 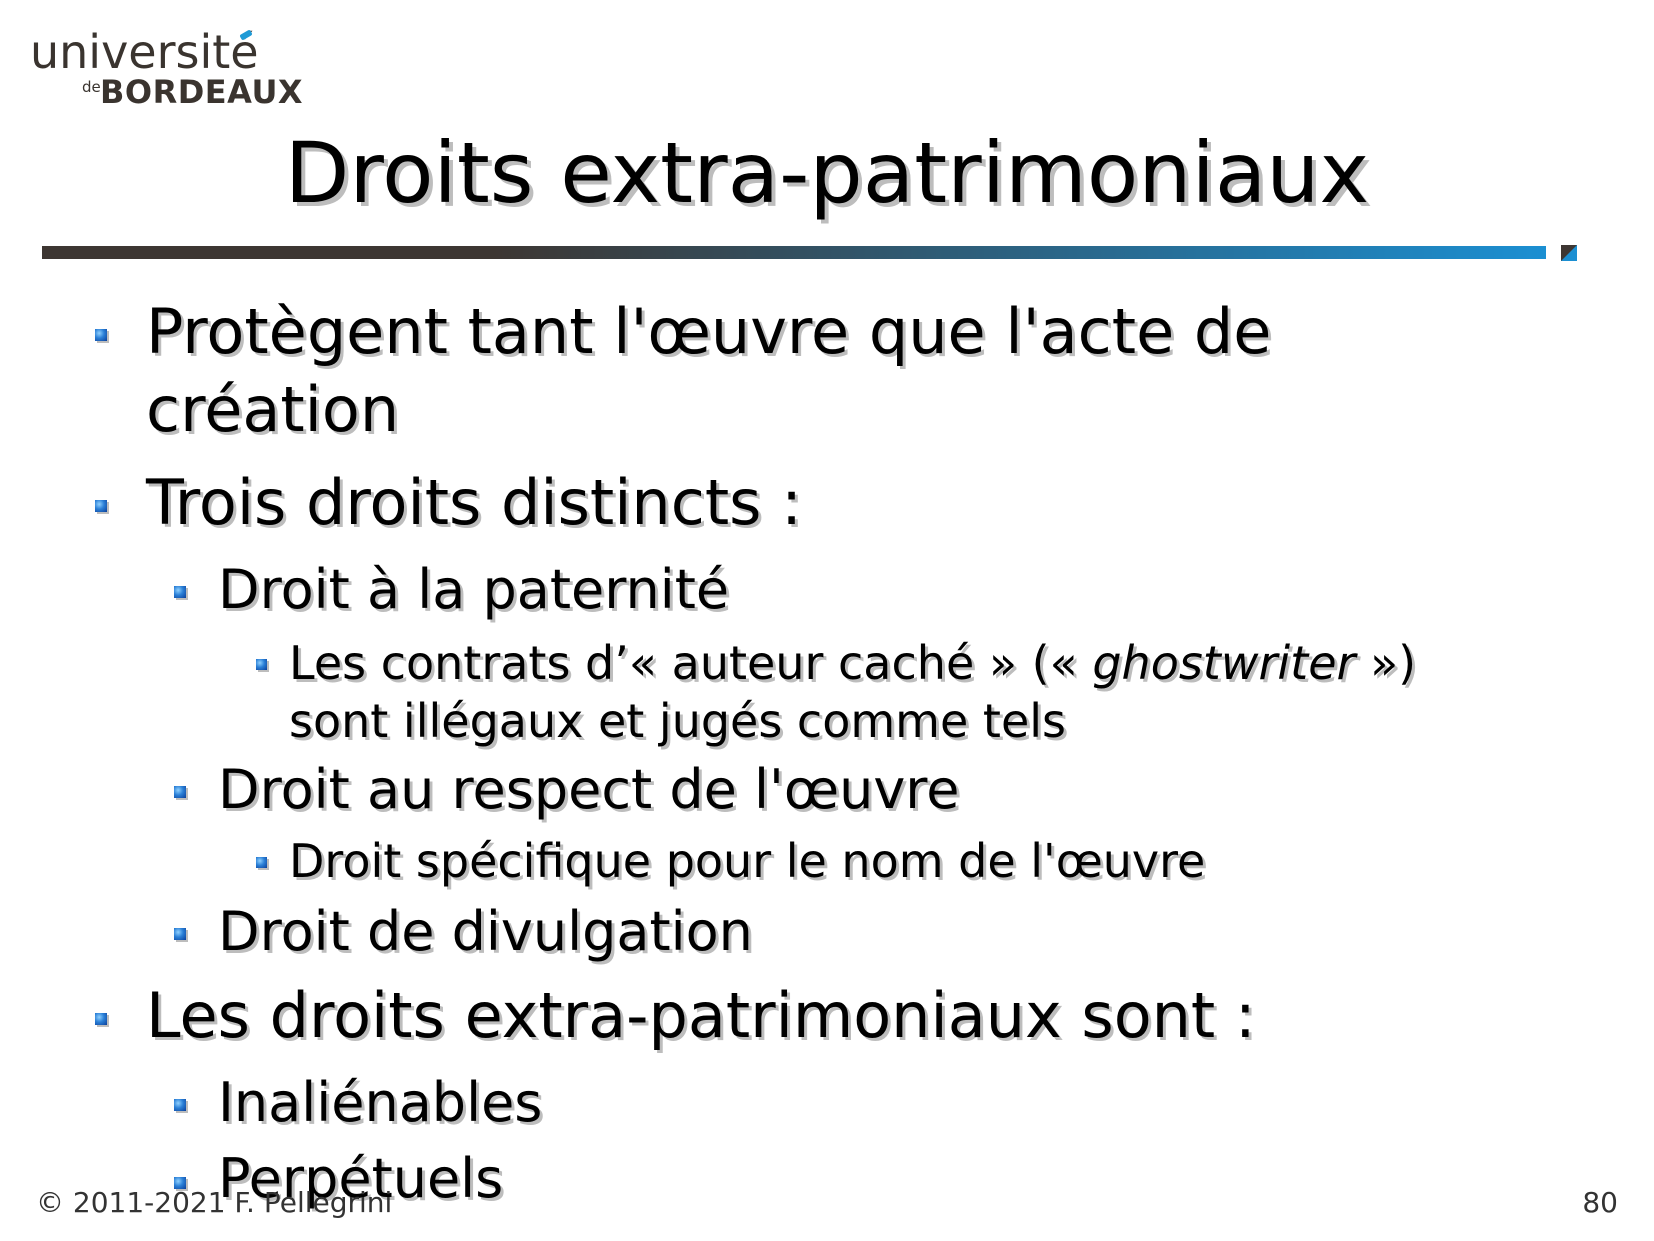 What do you see at coordinates (485, 931) in the screenshot?
I see `list-item: Droit de divulgation` at bounding box center [485, 931].